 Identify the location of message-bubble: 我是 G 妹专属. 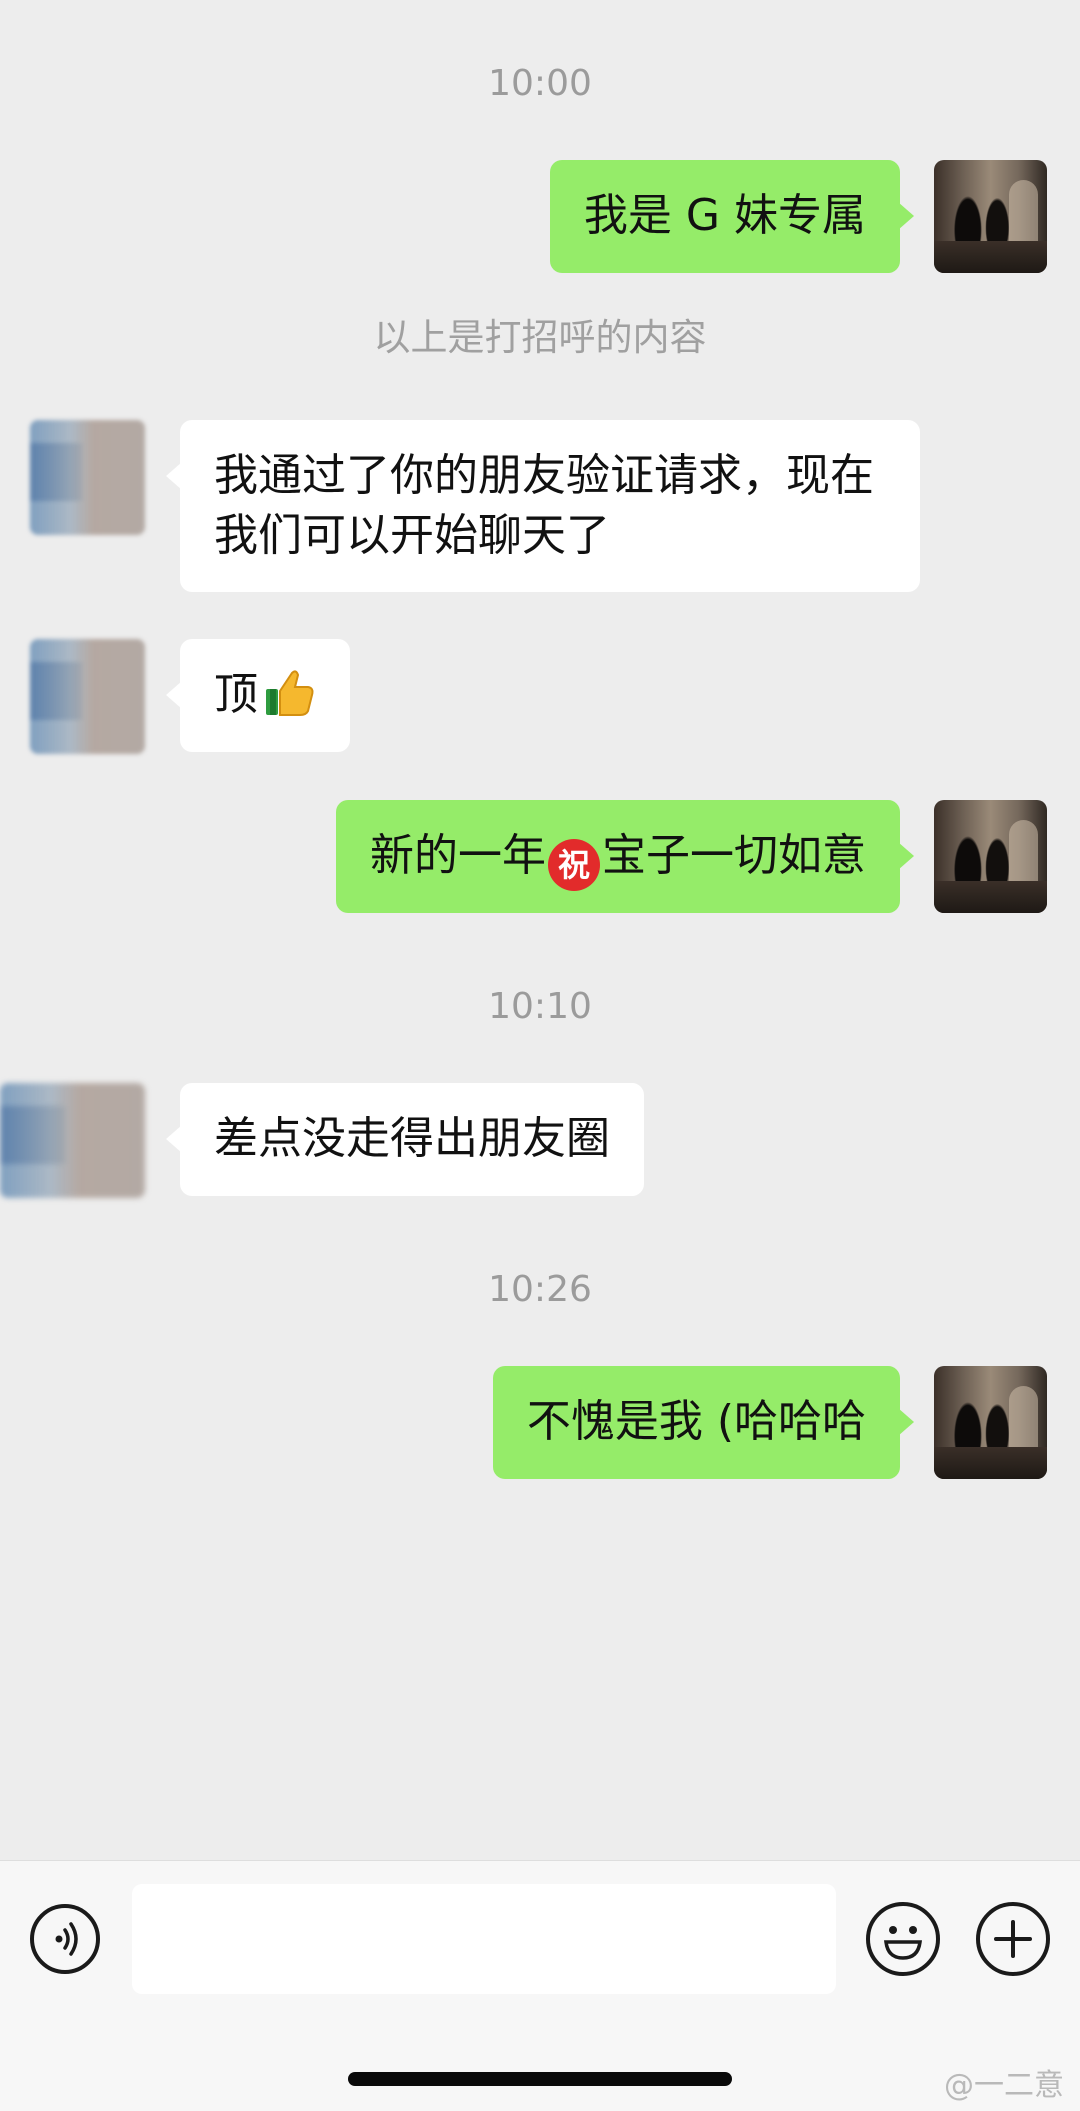
(732, 216).